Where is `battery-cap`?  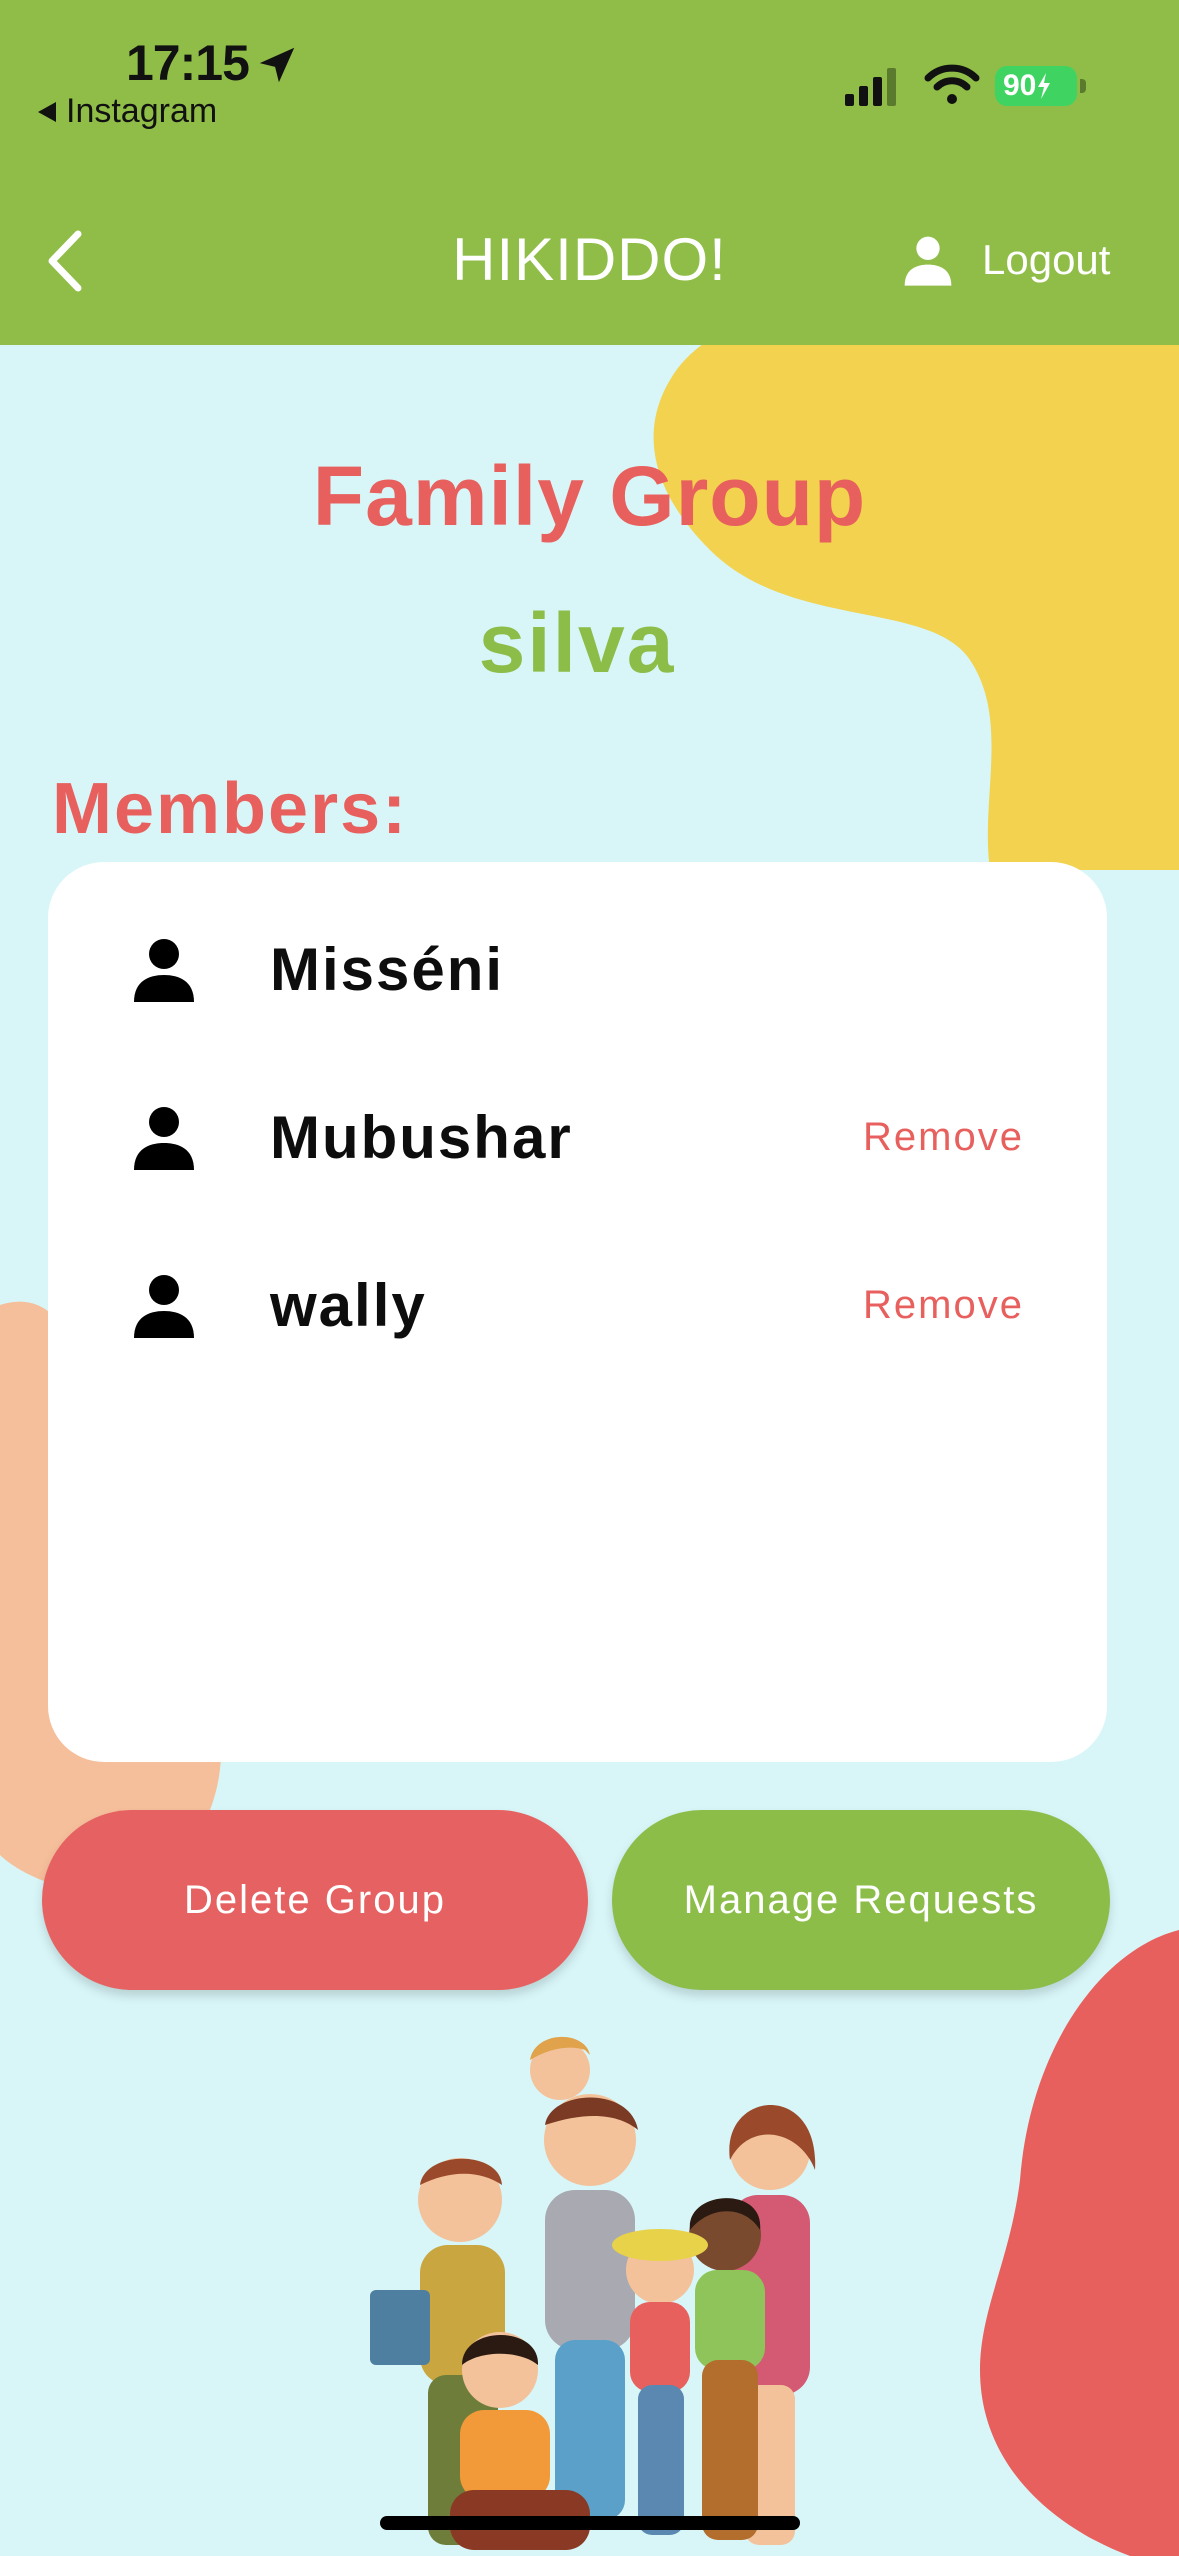
battery-cap is located at coordinates (1083, 86).